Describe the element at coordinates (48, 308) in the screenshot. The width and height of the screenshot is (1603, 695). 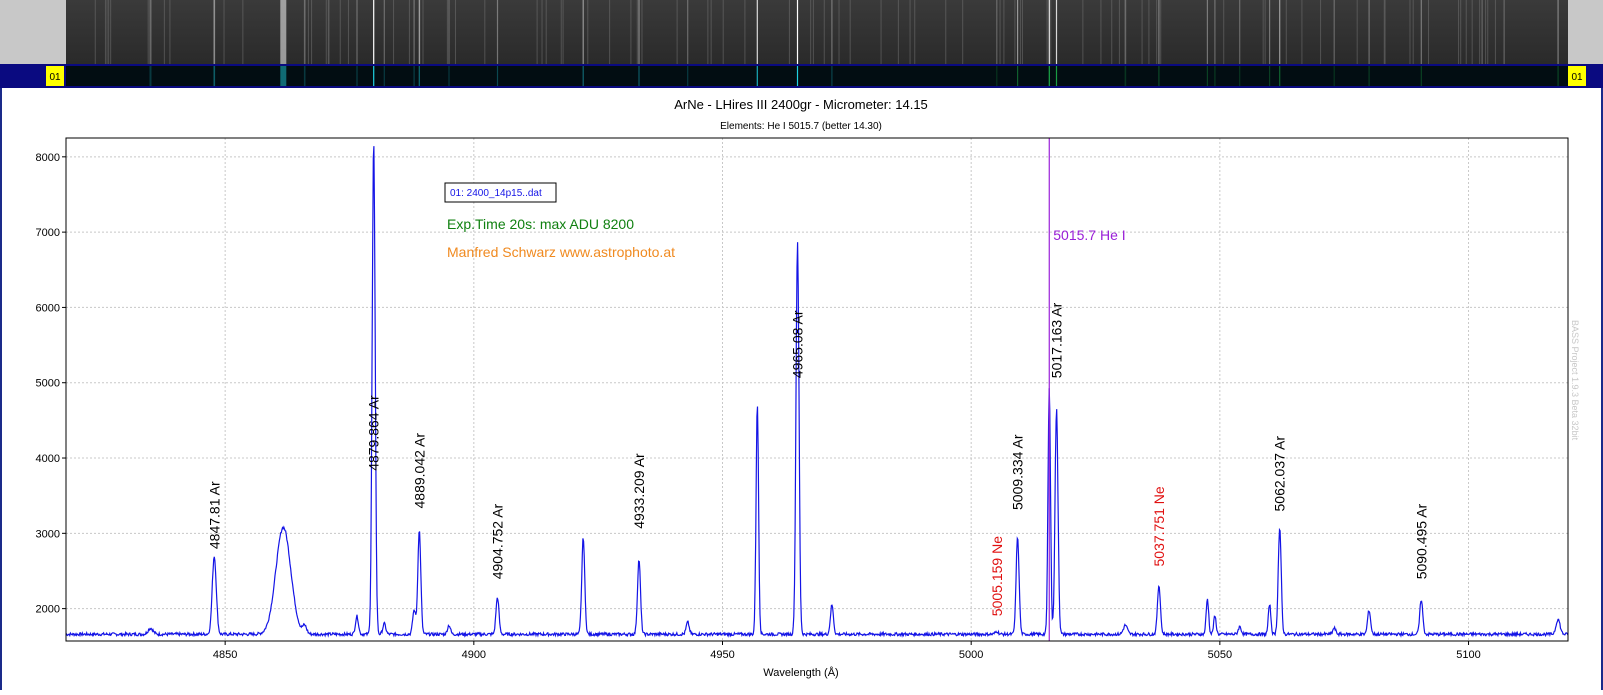
I see `y-tick-label: 6000` at that location.